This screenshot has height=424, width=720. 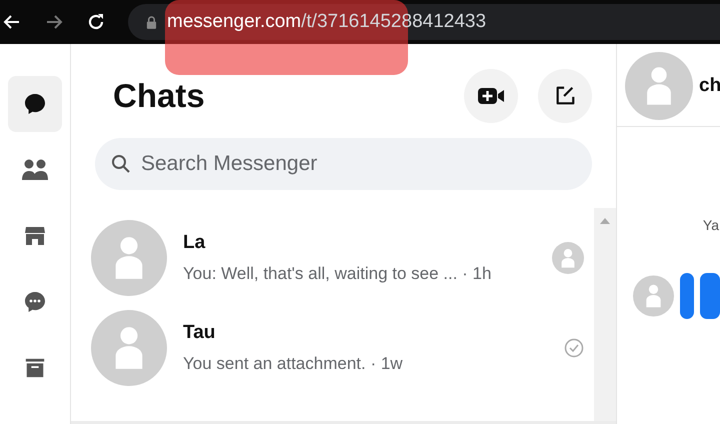 What do you see at coordinates (199, 333) in the screenshot?
I see `contact-name: Tau` at bounding box center [199, 333].